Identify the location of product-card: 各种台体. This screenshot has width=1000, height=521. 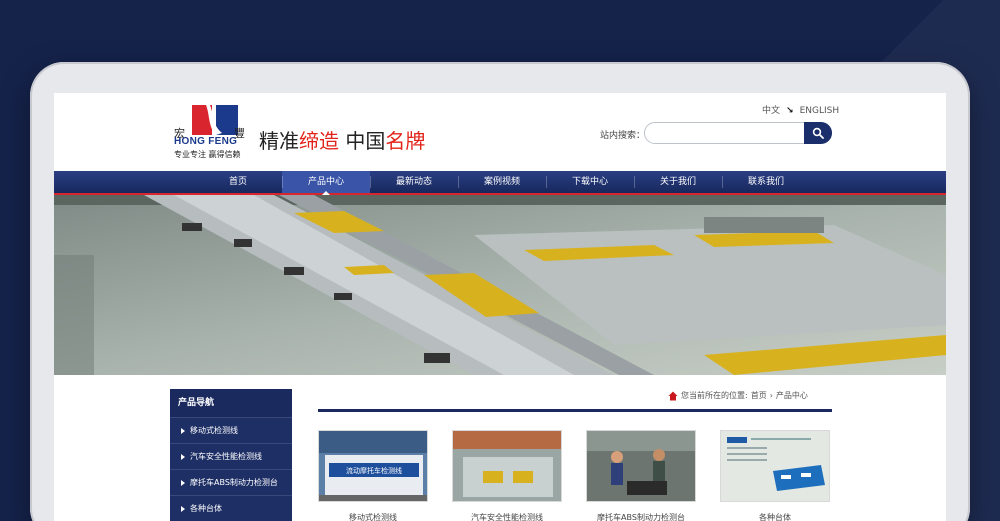
(775, 475).